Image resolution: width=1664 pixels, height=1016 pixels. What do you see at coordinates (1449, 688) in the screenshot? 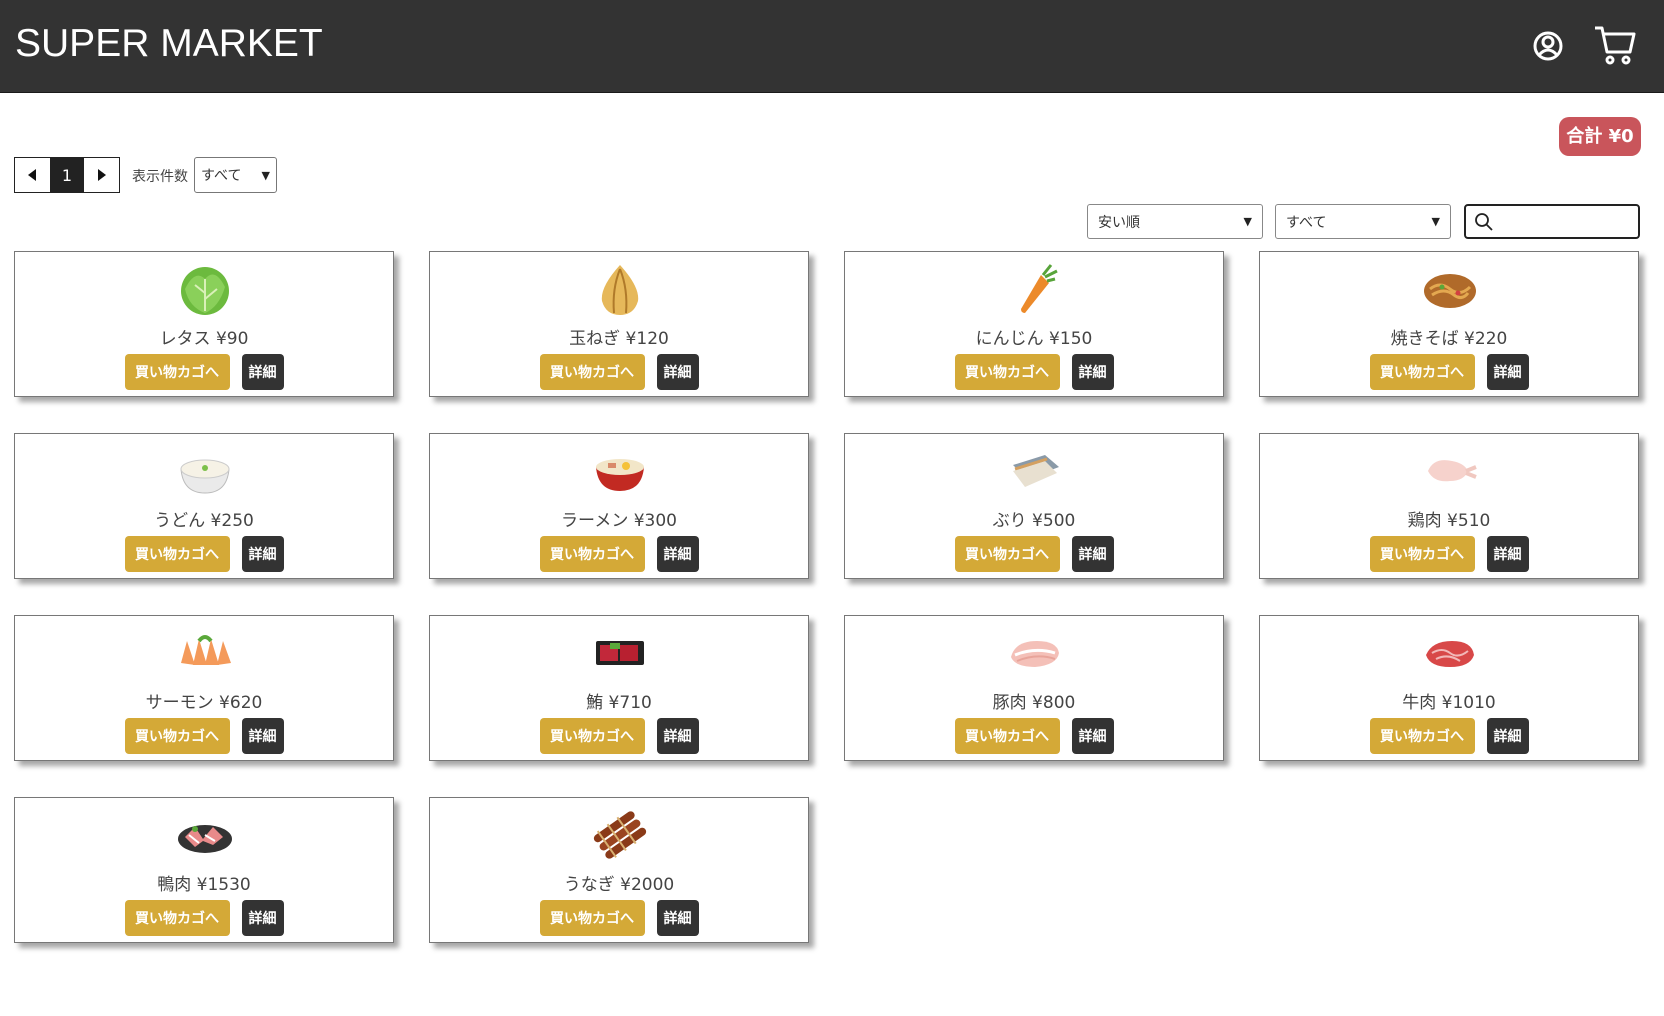
I see `product-card: 牛肉 ¥1010 買い物カゴへ 詳細` at bounding box center [1449, 688].